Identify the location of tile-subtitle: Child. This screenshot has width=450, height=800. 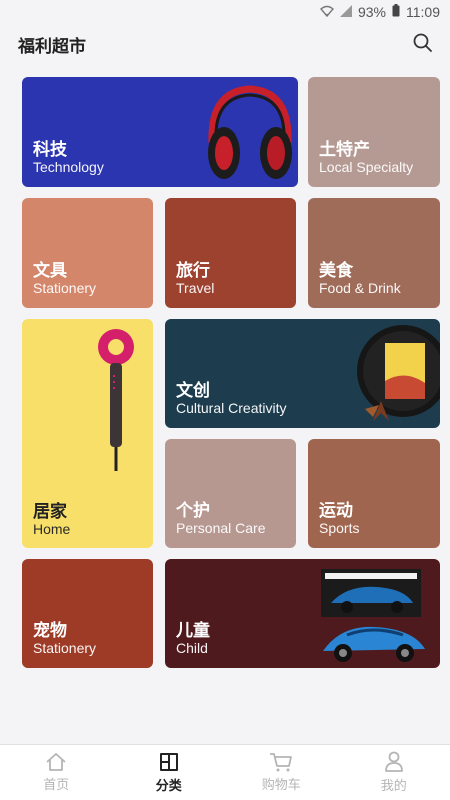
(192, 648).